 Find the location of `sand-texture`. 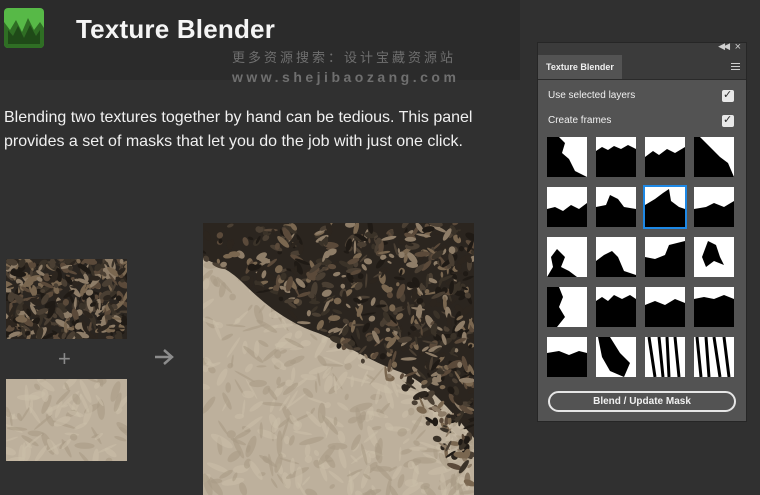

sand-texture is located at coordinates (66, 420).